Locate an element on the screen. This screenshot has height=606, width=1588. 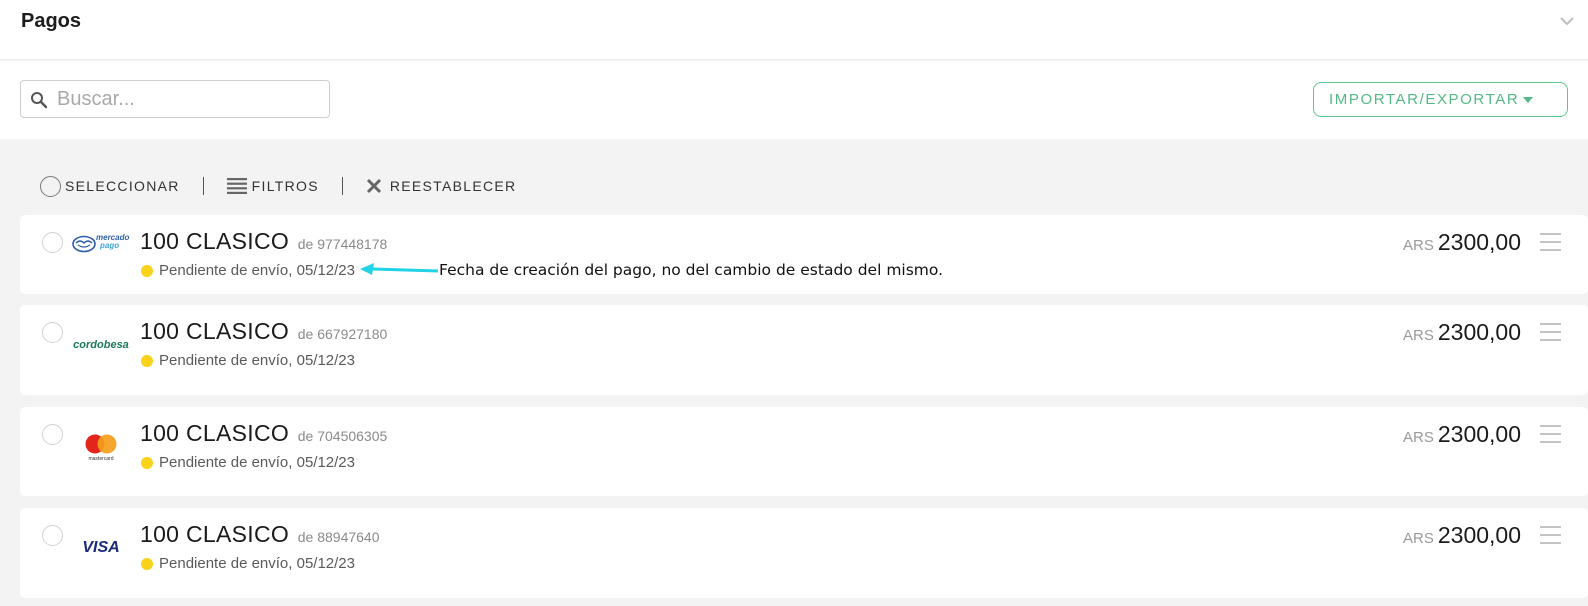
cordobesa-logo: cordobesa is located at coordinates (101, 345).